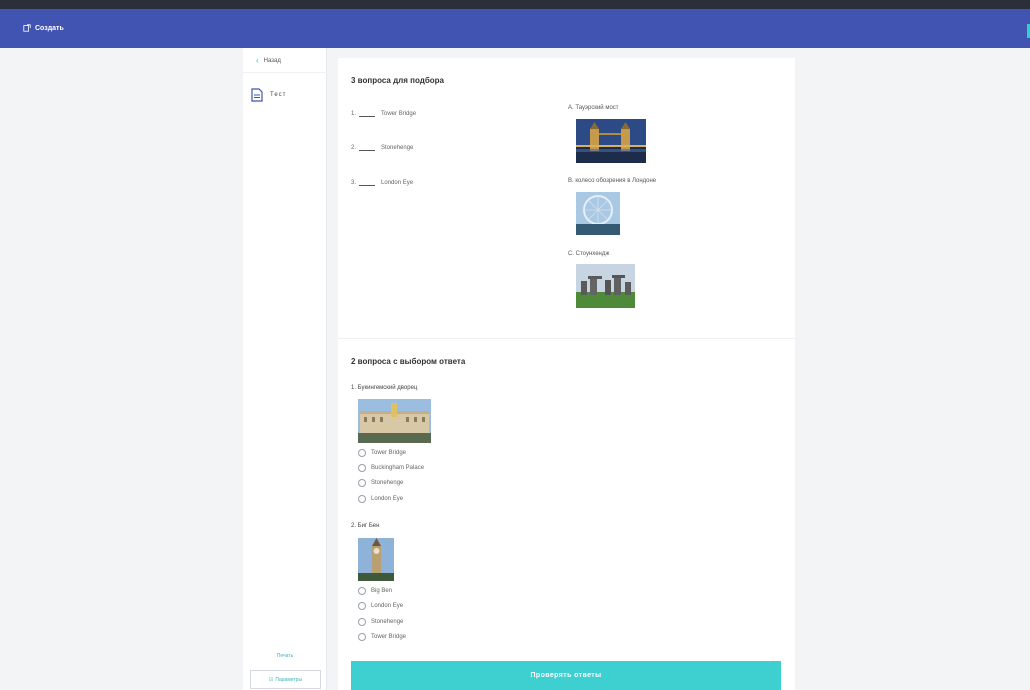  What do you see at coordinates (515, 28) in the screenshot?
I see `app-header: Создать` at bounding box center [515, 28].